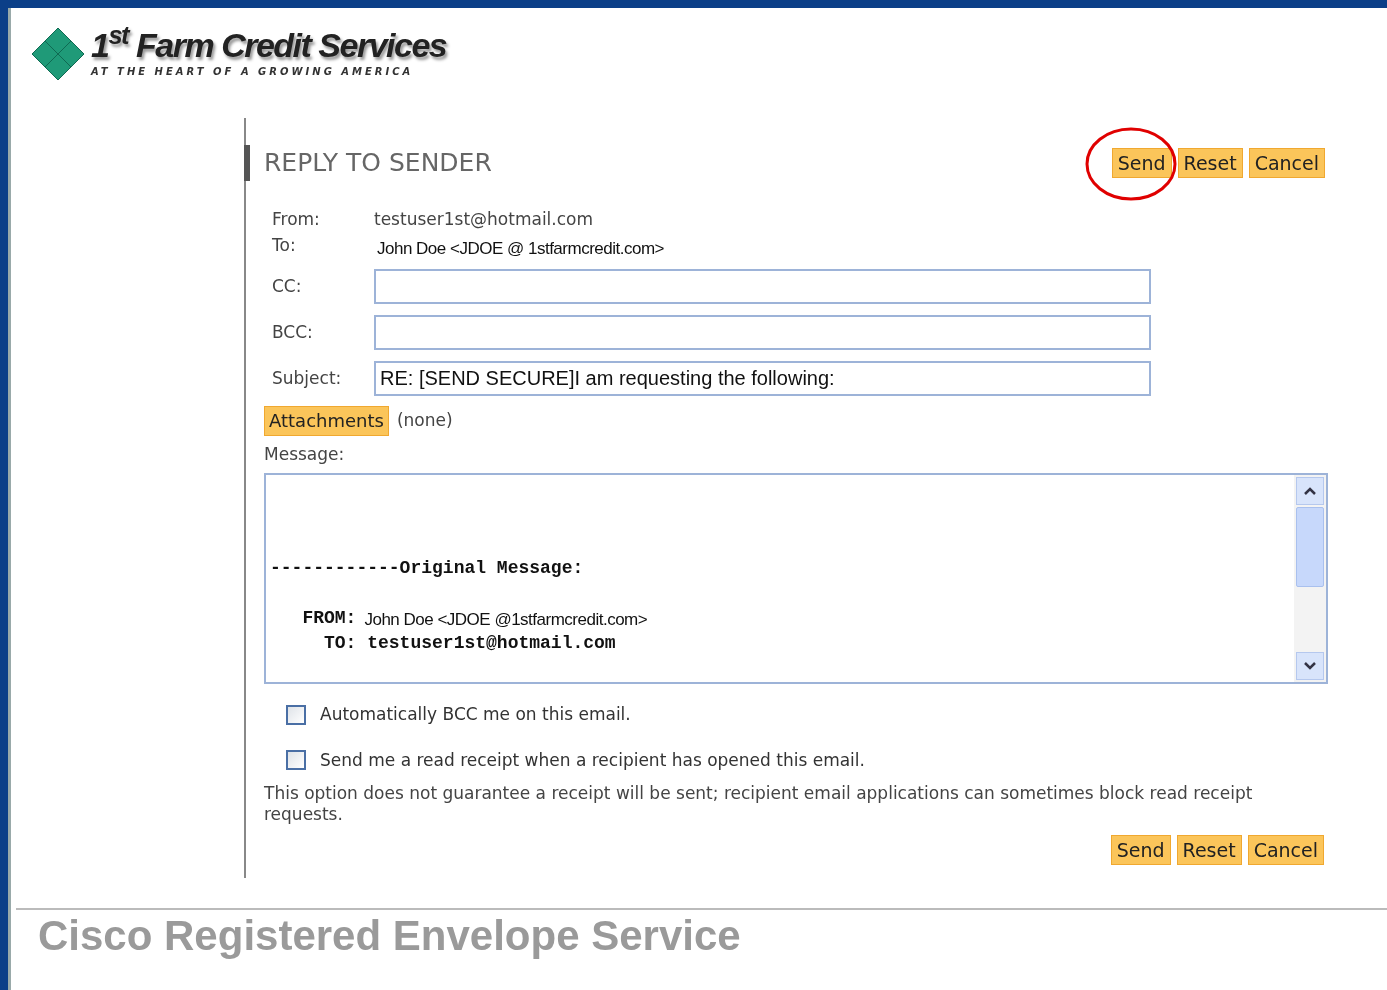  I want to click on receipt-note: This option does not guarantee a receipt will be sent; recipient email applications can sometimes block read receipt requests., so click(759, 804).